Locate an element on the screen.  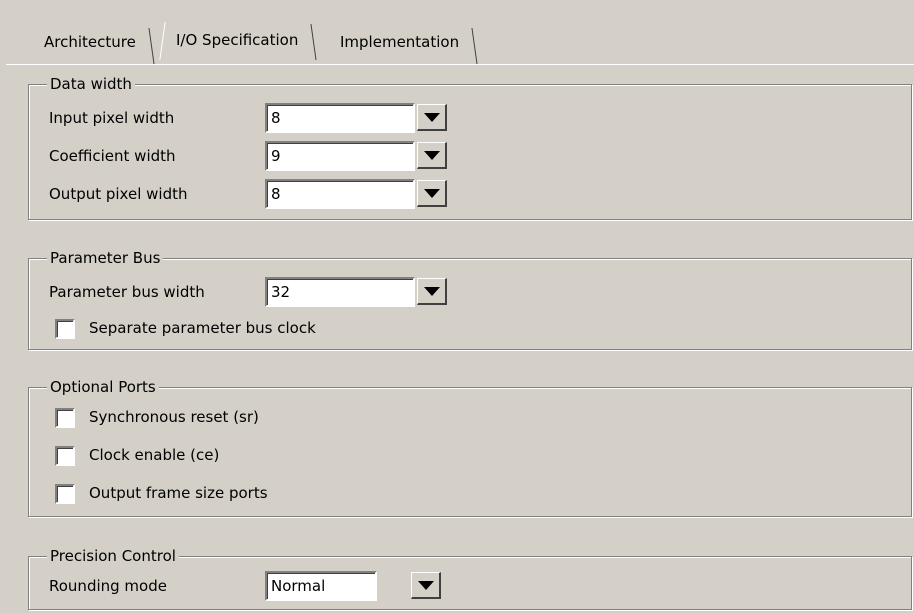
output-pixel-width-label: Output pixel width is located at coordinates (118, 194).